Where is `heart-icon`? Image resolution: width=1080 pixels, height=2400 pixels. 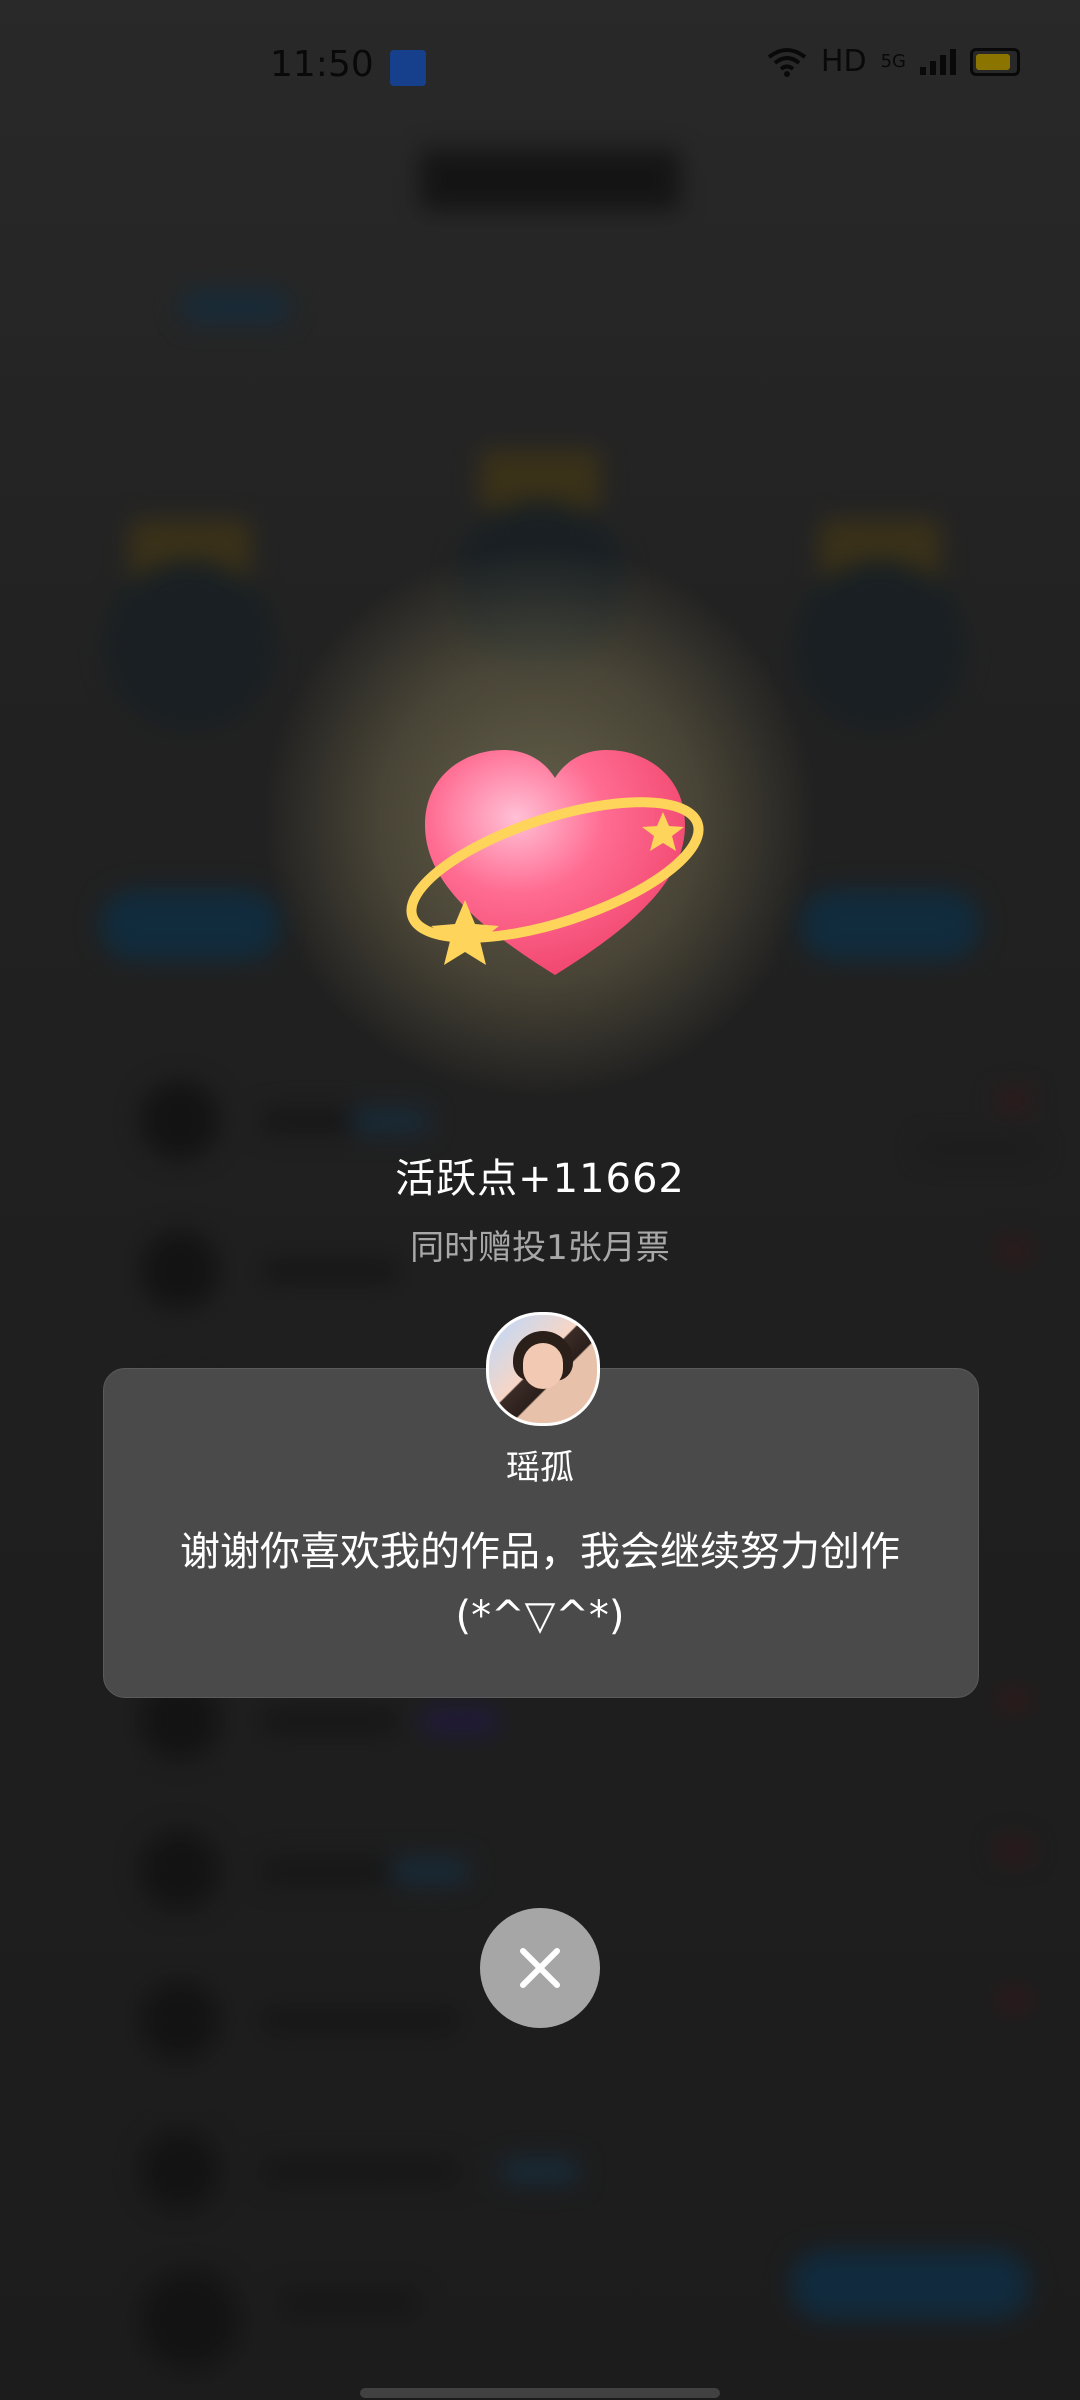
heart-icon is located at coordinates (555, 862).